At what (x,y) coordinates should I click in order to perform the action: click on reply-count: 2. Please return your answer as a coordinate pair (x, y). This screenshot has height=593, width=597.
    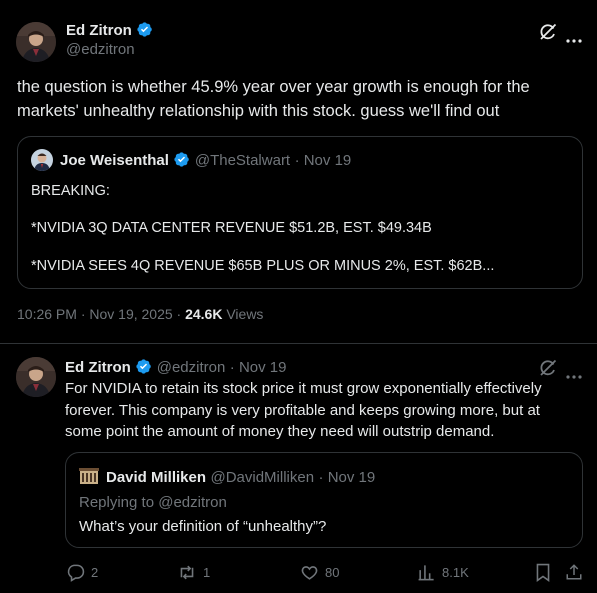
    Looking at the image, I should click on (95, 572).